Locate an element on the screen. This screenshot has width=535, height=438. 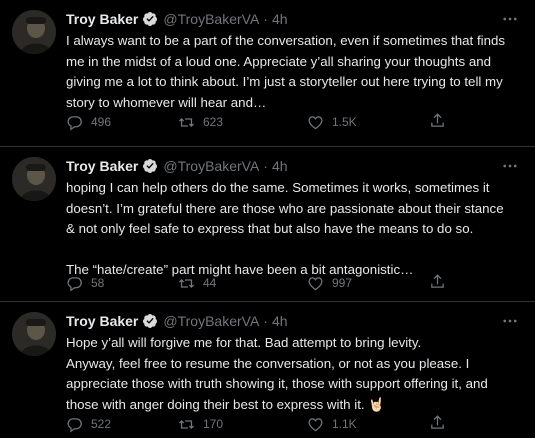
like-count: 1.1K is located at coordinates (344, 424).